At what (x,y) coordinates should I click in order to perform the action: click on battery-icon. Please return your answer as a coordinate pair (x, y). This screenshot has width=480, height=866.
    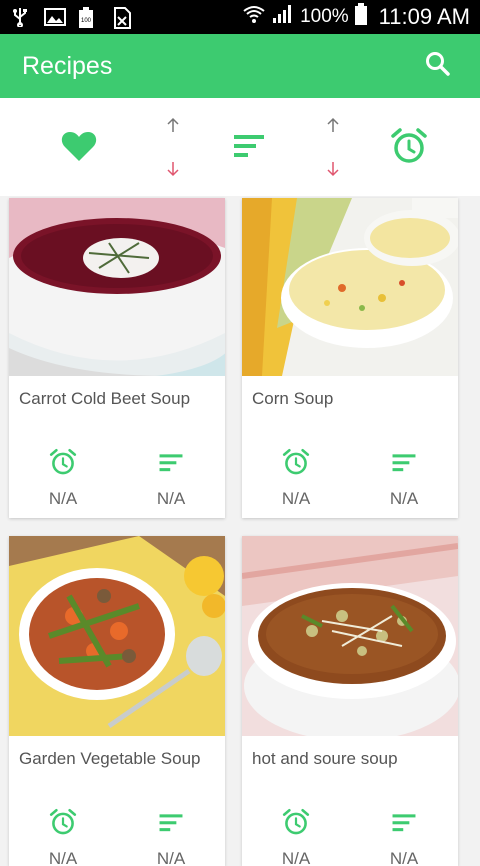
    Looking at the image, I should click on (360, 17).